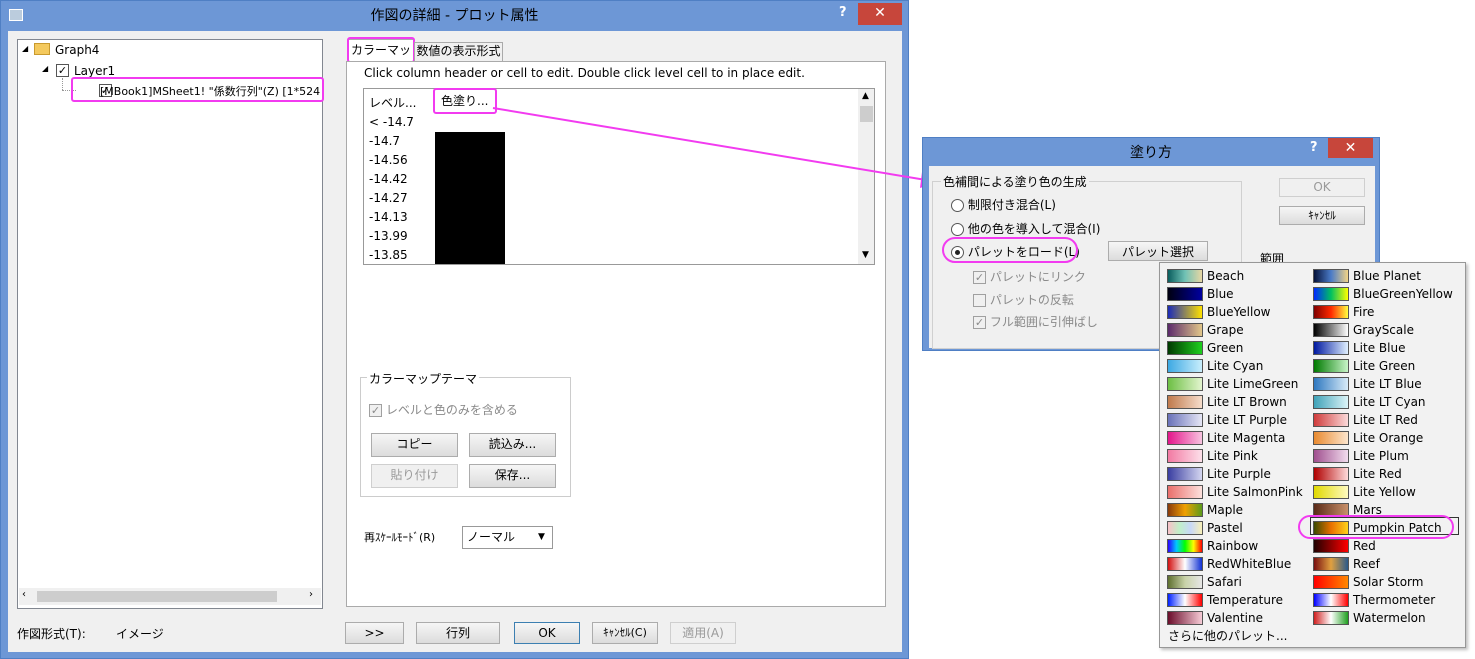 The height and width of the screenshot is (659, 1475). I want to click on palette-name: Solar Storm, so click(1388, 582).